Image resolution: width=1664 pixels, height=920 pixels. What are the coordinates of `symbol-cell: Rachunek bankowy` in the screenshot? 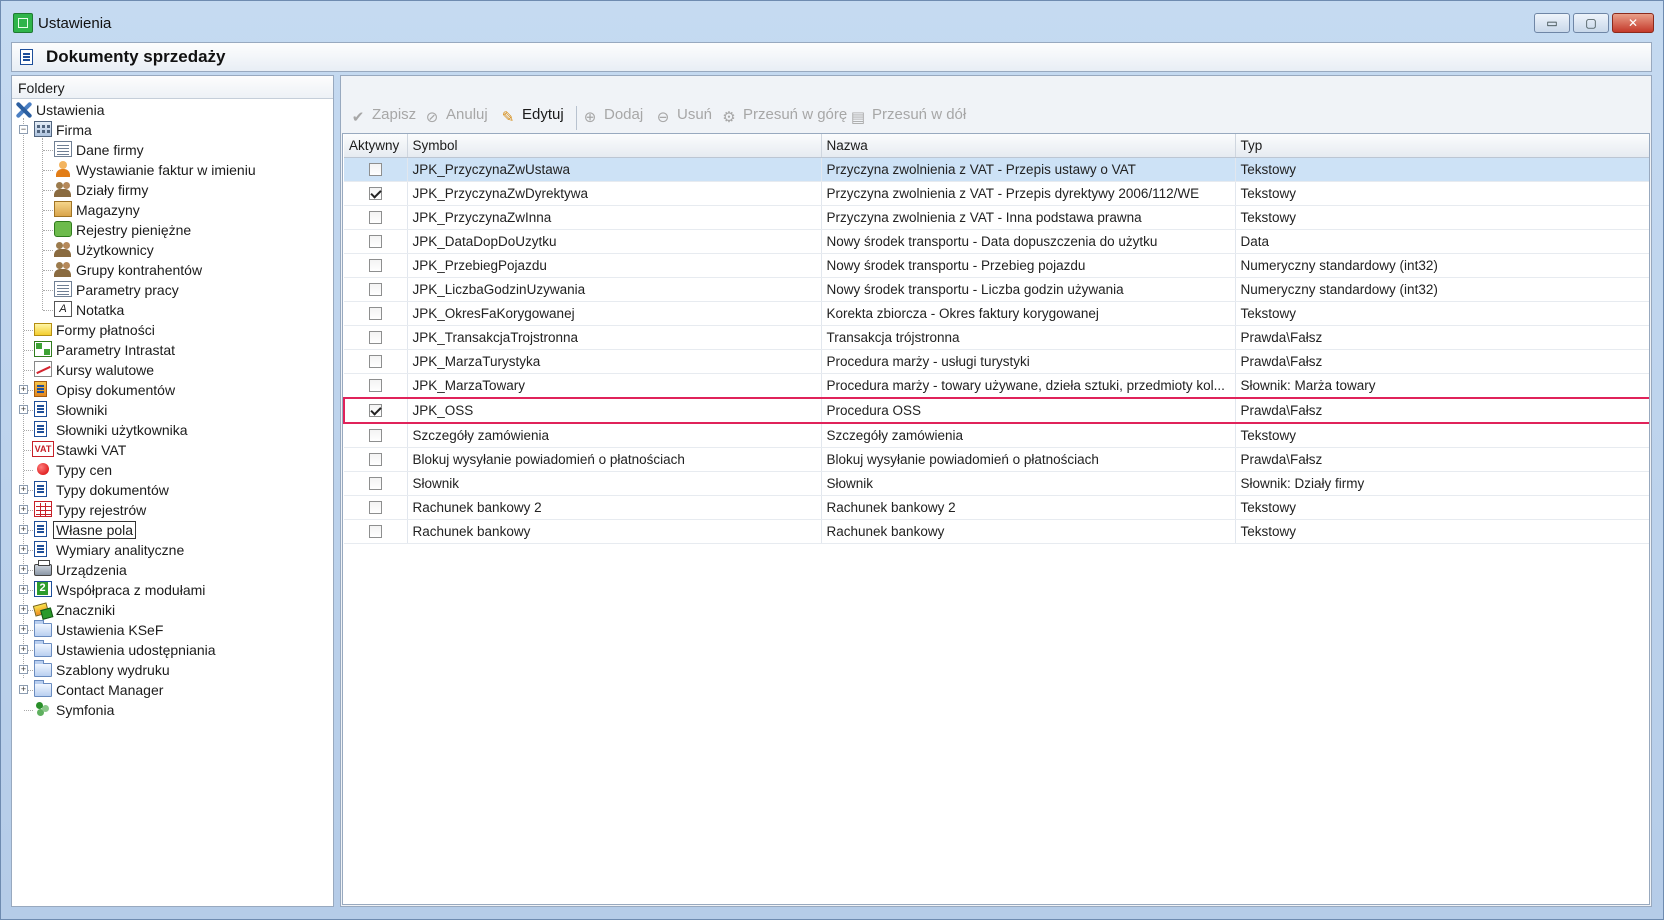 It's located at (614, 531).